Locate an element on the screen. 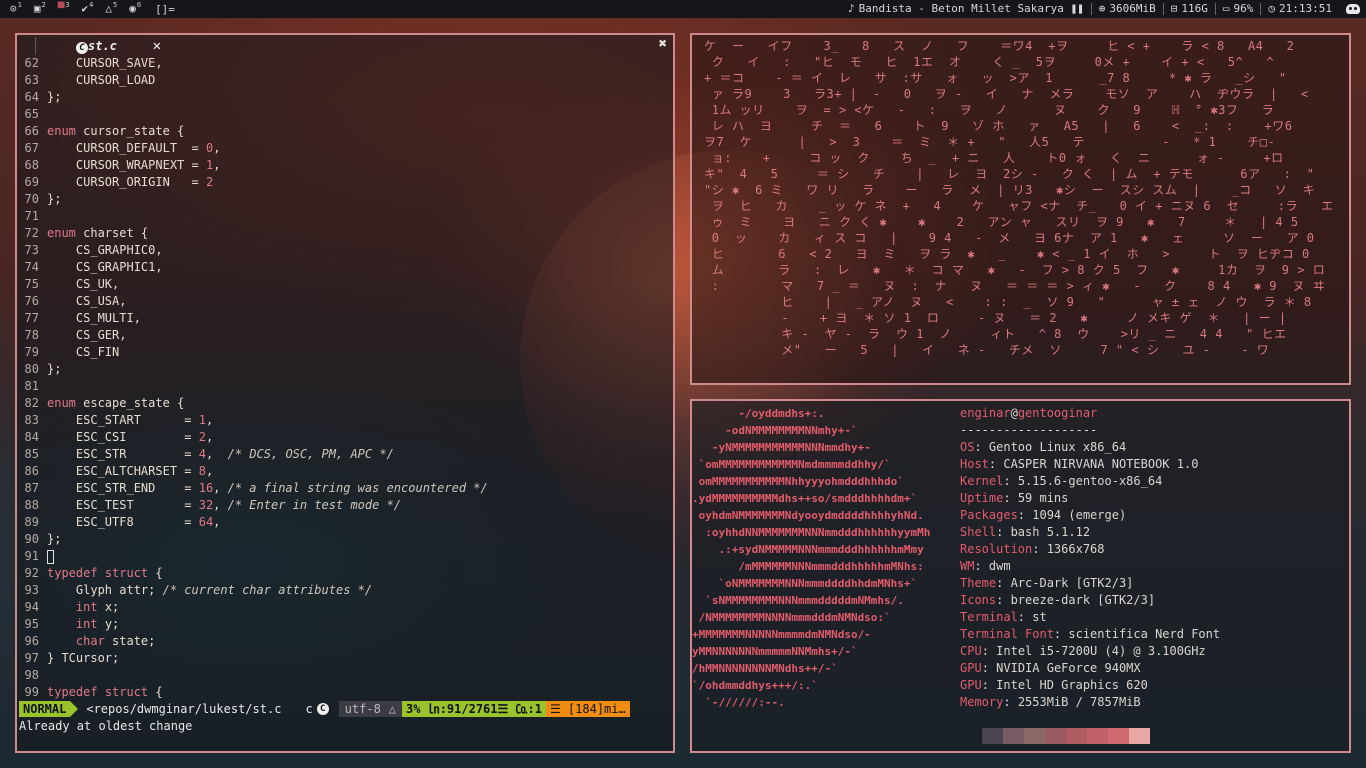 The image size is (1366, 768). tab-title: st.c is located at coordinates (102, 45).